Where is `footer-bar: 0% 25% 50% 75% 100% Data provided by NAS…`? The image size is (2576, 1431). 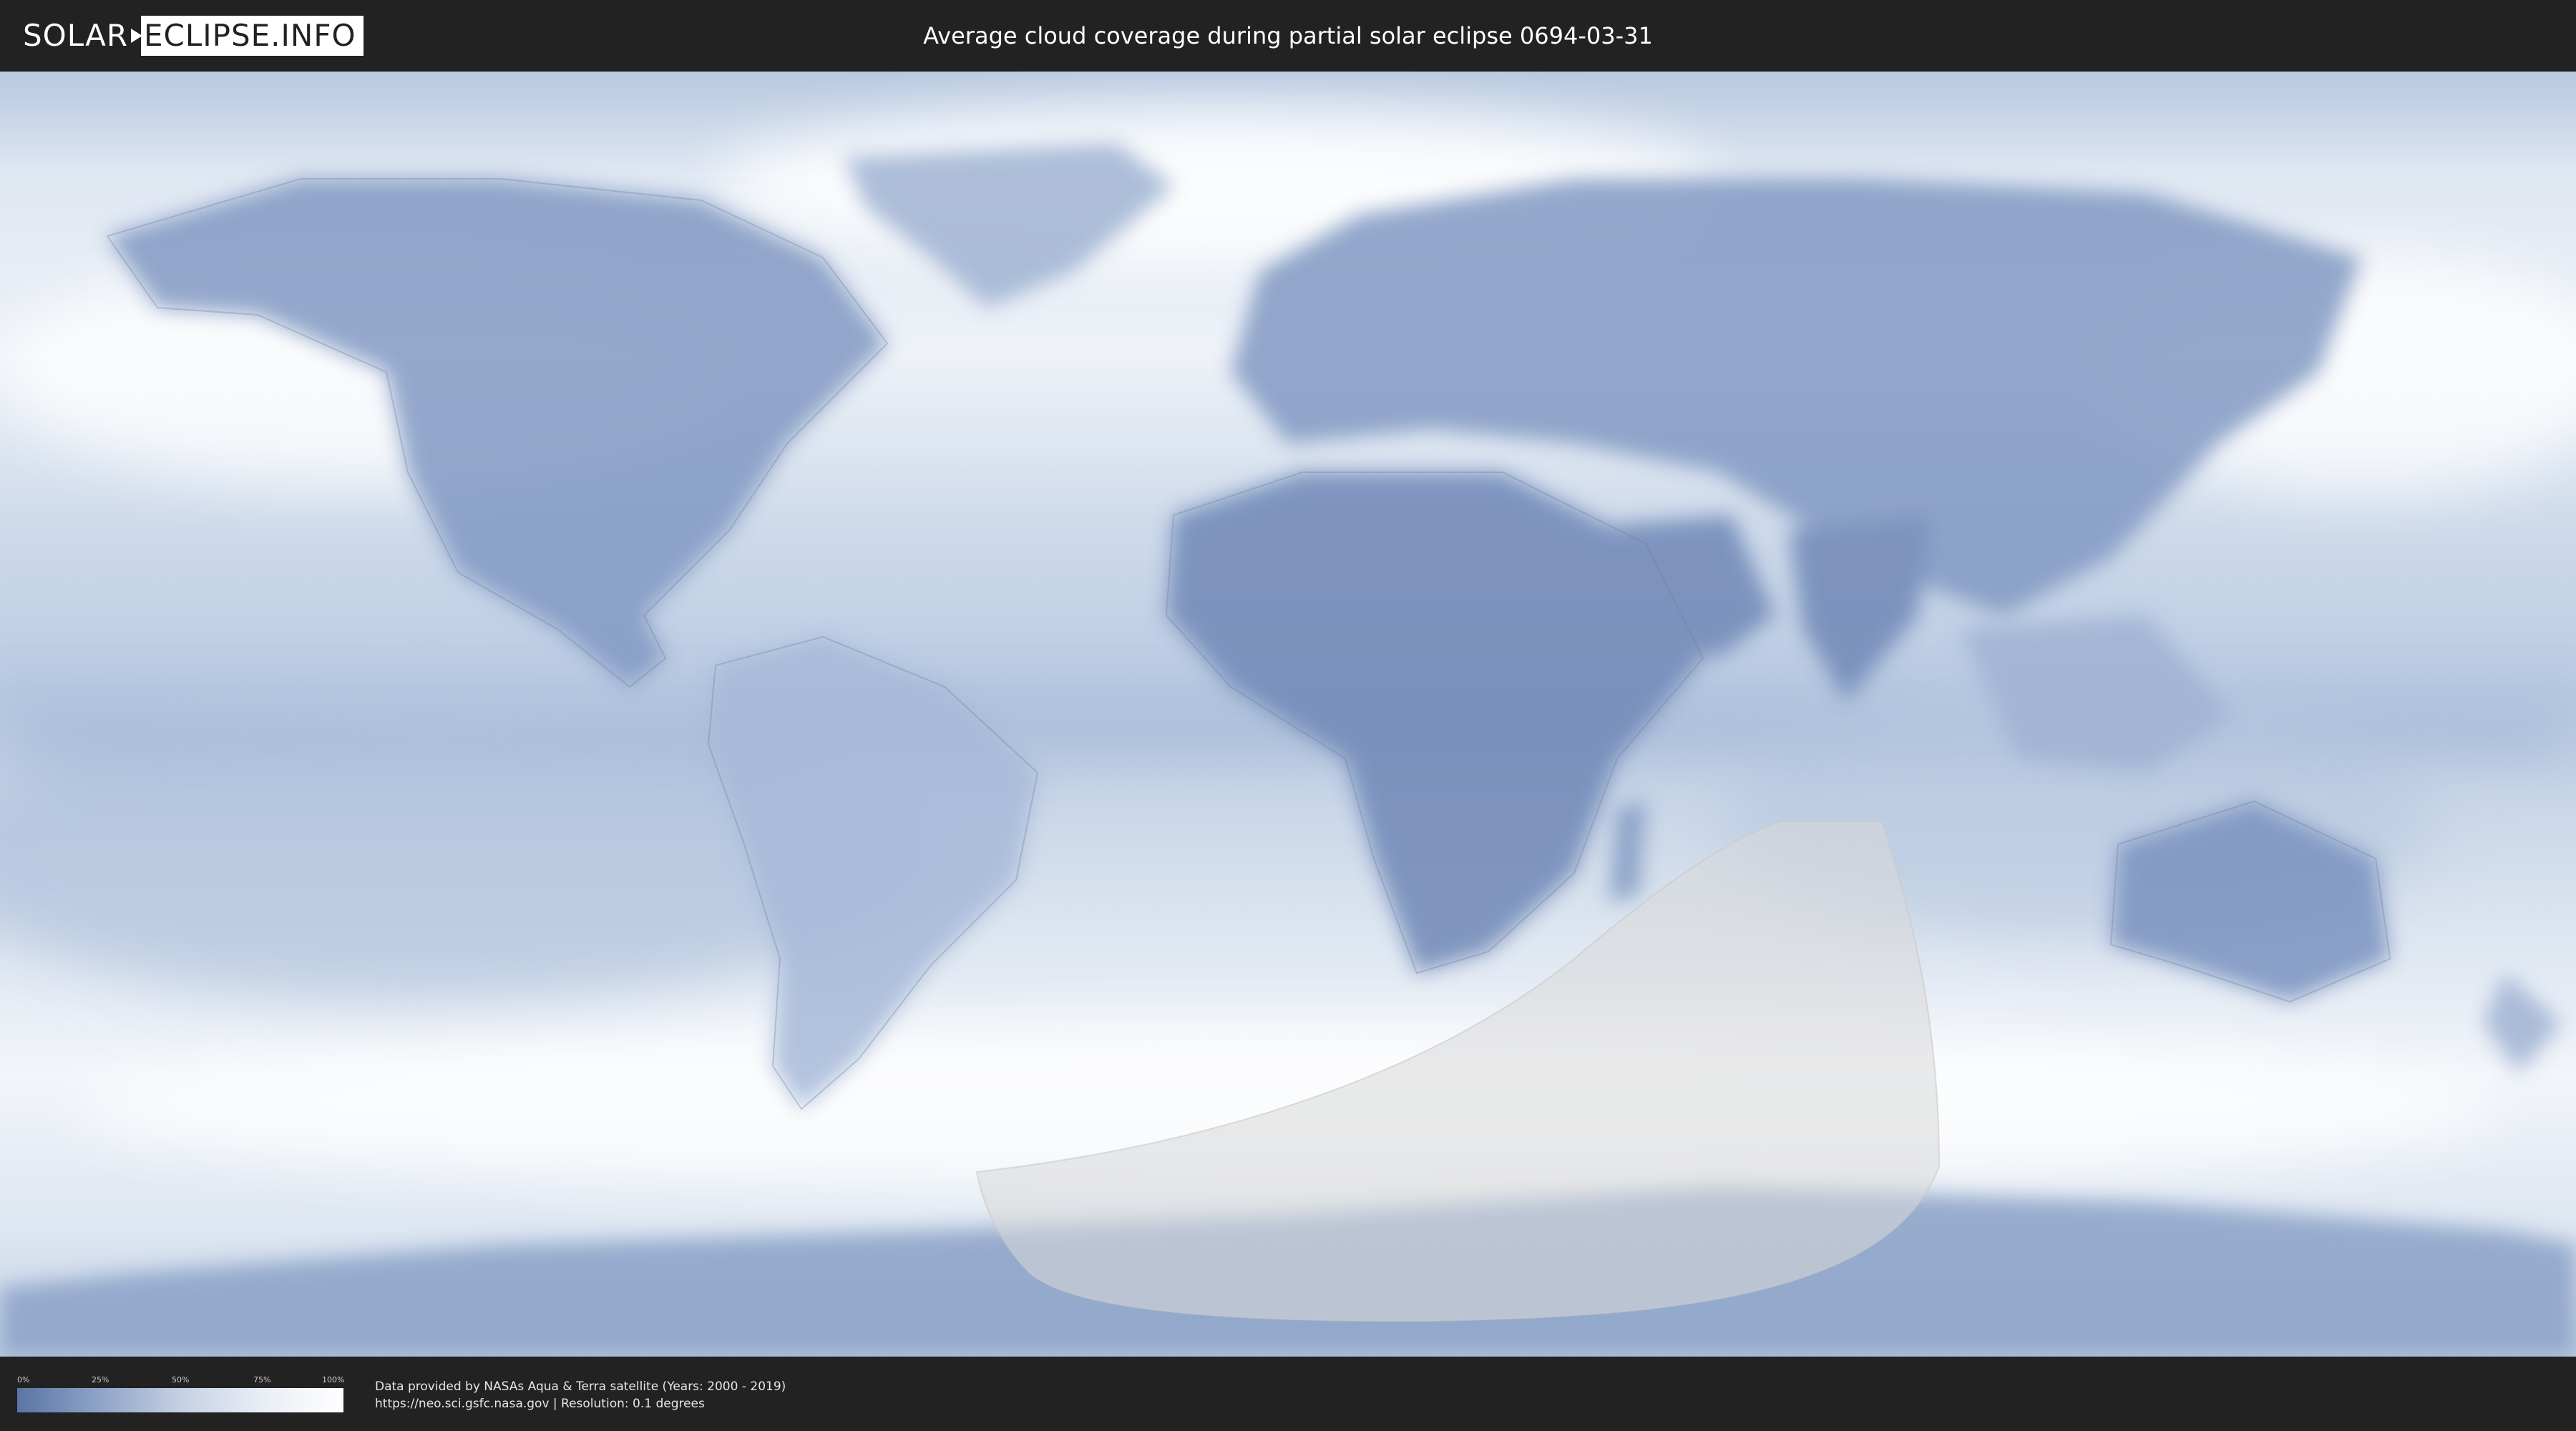
footer-bar: 0% 25% 50% 75% 100% Data provided by NAS… is located at coordinates (1288, 1394).